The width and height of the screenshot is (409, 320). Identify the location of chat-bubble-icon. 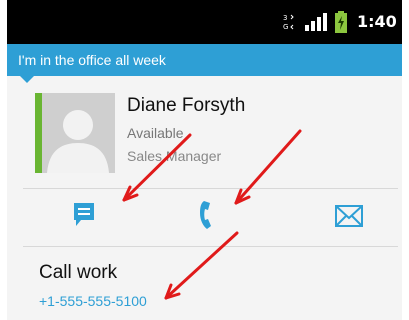
(84, 214).